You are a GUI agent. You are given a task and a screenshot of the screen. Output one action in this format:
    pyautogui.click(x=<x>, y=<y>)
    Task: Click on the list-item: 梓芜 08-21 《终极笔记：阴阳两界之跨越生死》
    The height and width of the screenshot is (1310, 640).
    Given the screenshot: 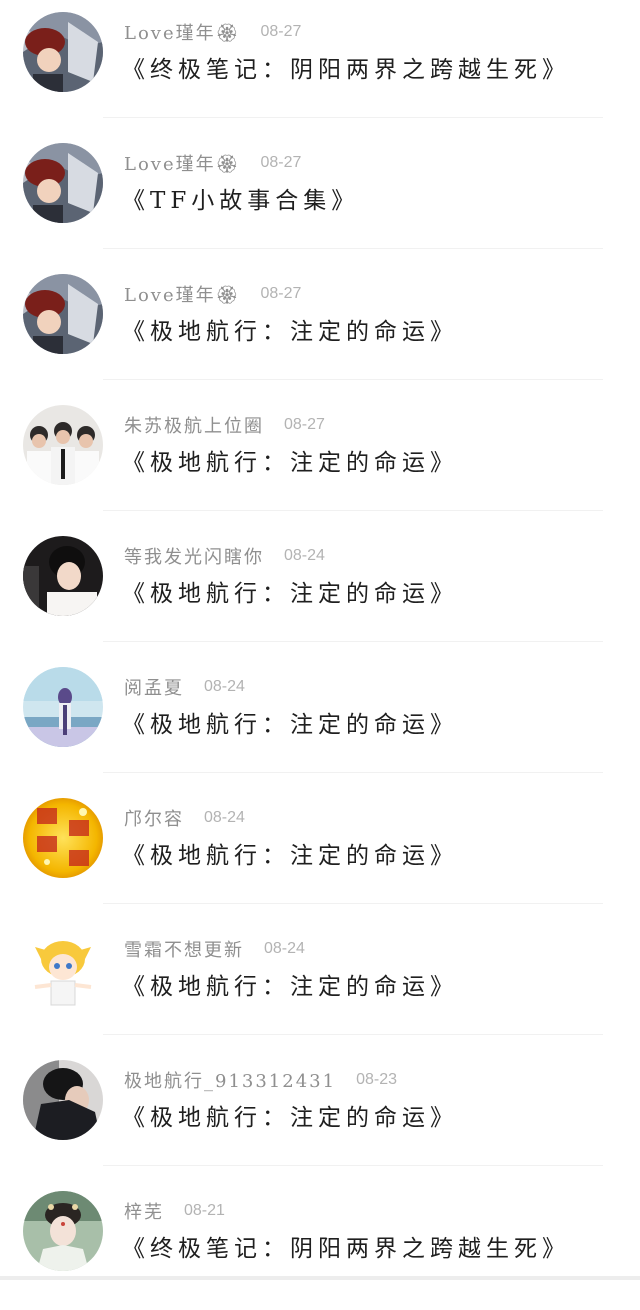 What is the action you would take?
    pyautogui.click(x=320, y=1244)
    